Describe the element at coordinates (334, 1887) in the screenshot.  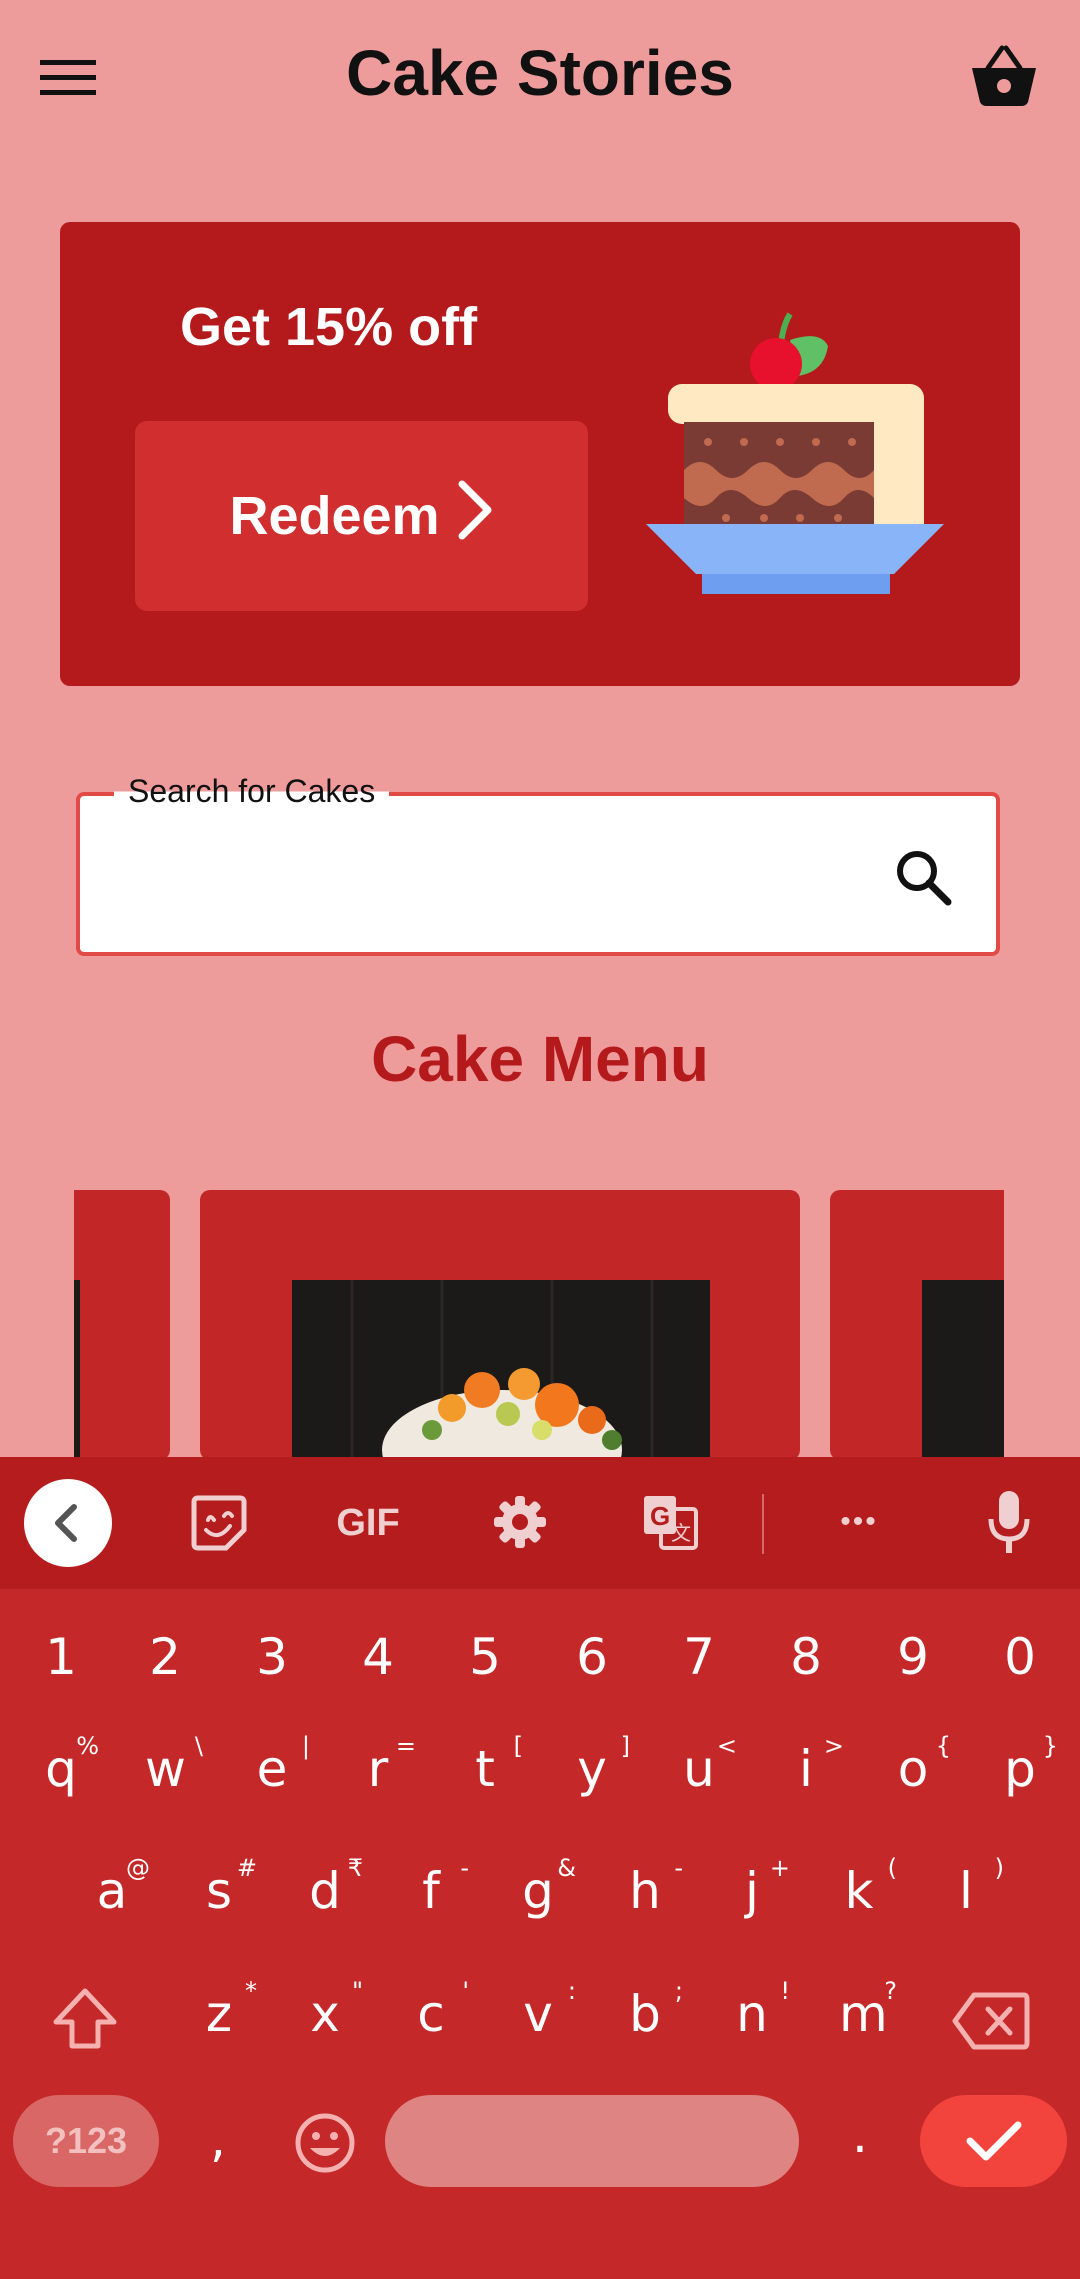
I see `key-d: d ₹` at that location.